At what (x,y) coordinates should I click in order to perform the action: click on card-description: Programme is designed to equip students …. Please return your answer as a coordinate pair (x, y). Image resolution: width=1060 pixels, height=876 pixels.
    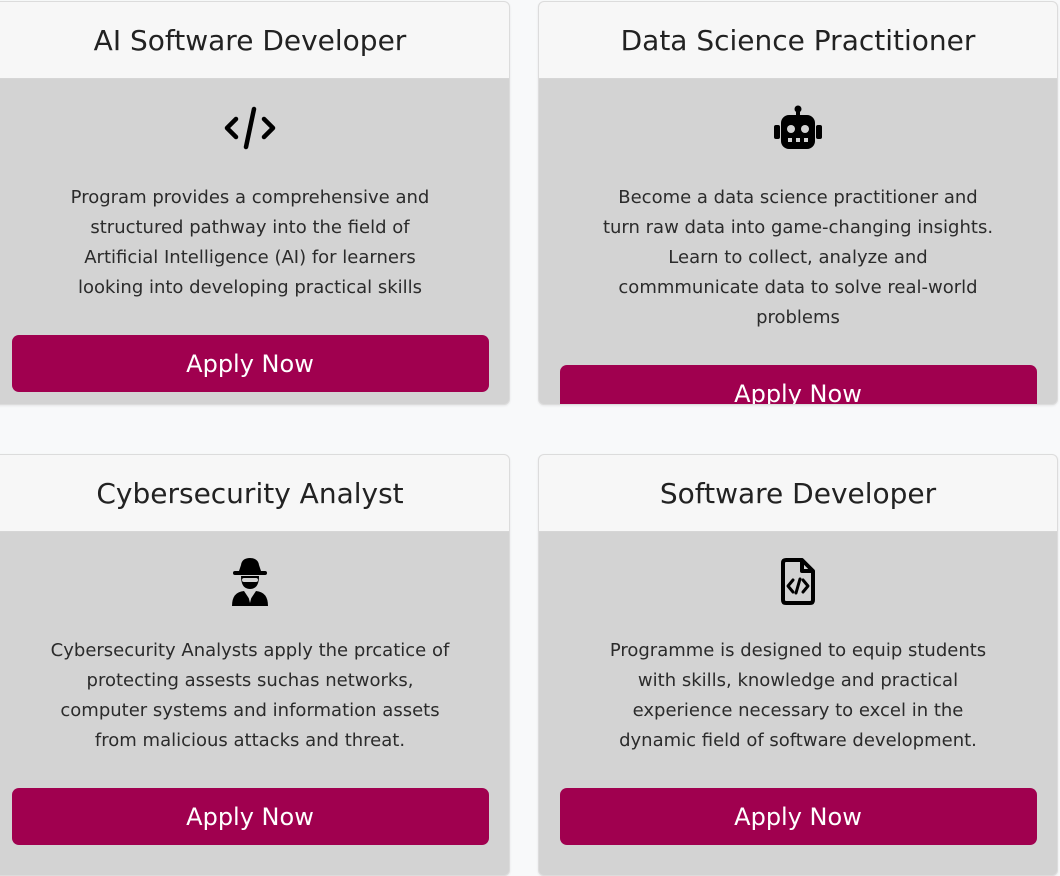
    Looking at the image, I should click on (798, 695).